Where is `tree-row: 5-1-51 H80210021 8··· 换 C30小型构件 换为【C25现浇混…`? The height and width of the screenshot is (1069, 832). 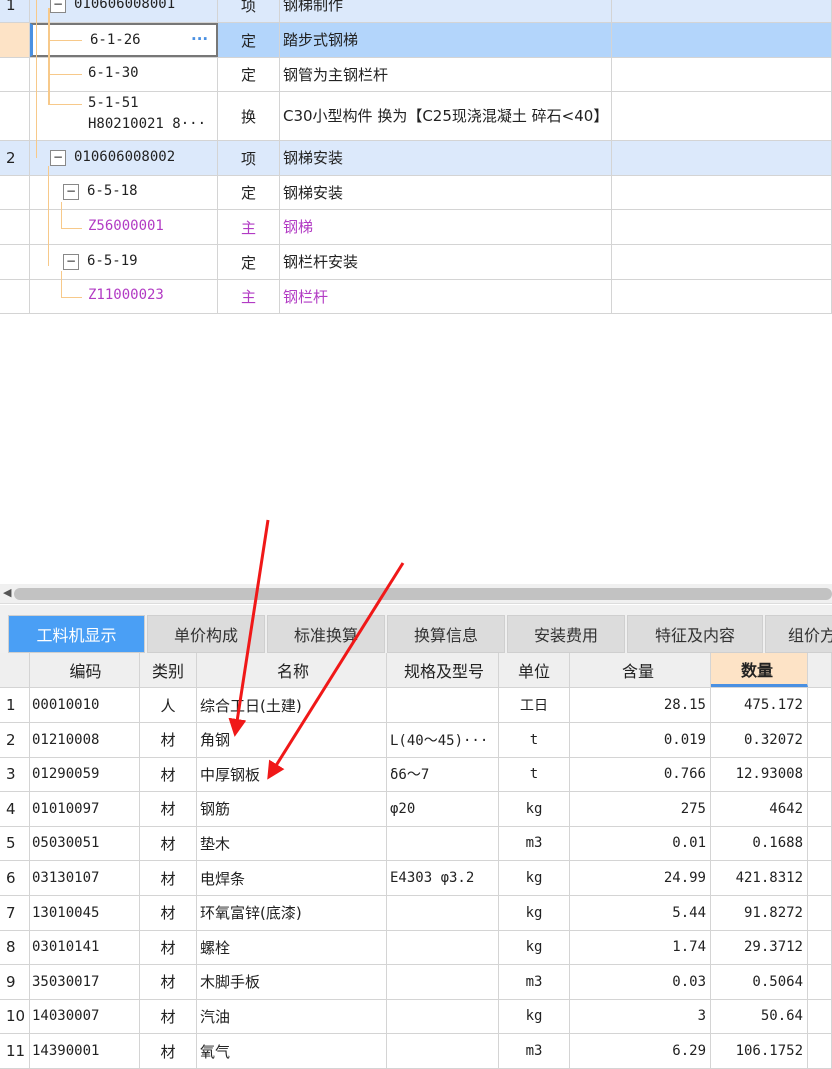
tree-row: 5-1-51 H80210021 8··· 换 C30小型构件 换为【C25现浇混… is located at coordinates (416, 116).